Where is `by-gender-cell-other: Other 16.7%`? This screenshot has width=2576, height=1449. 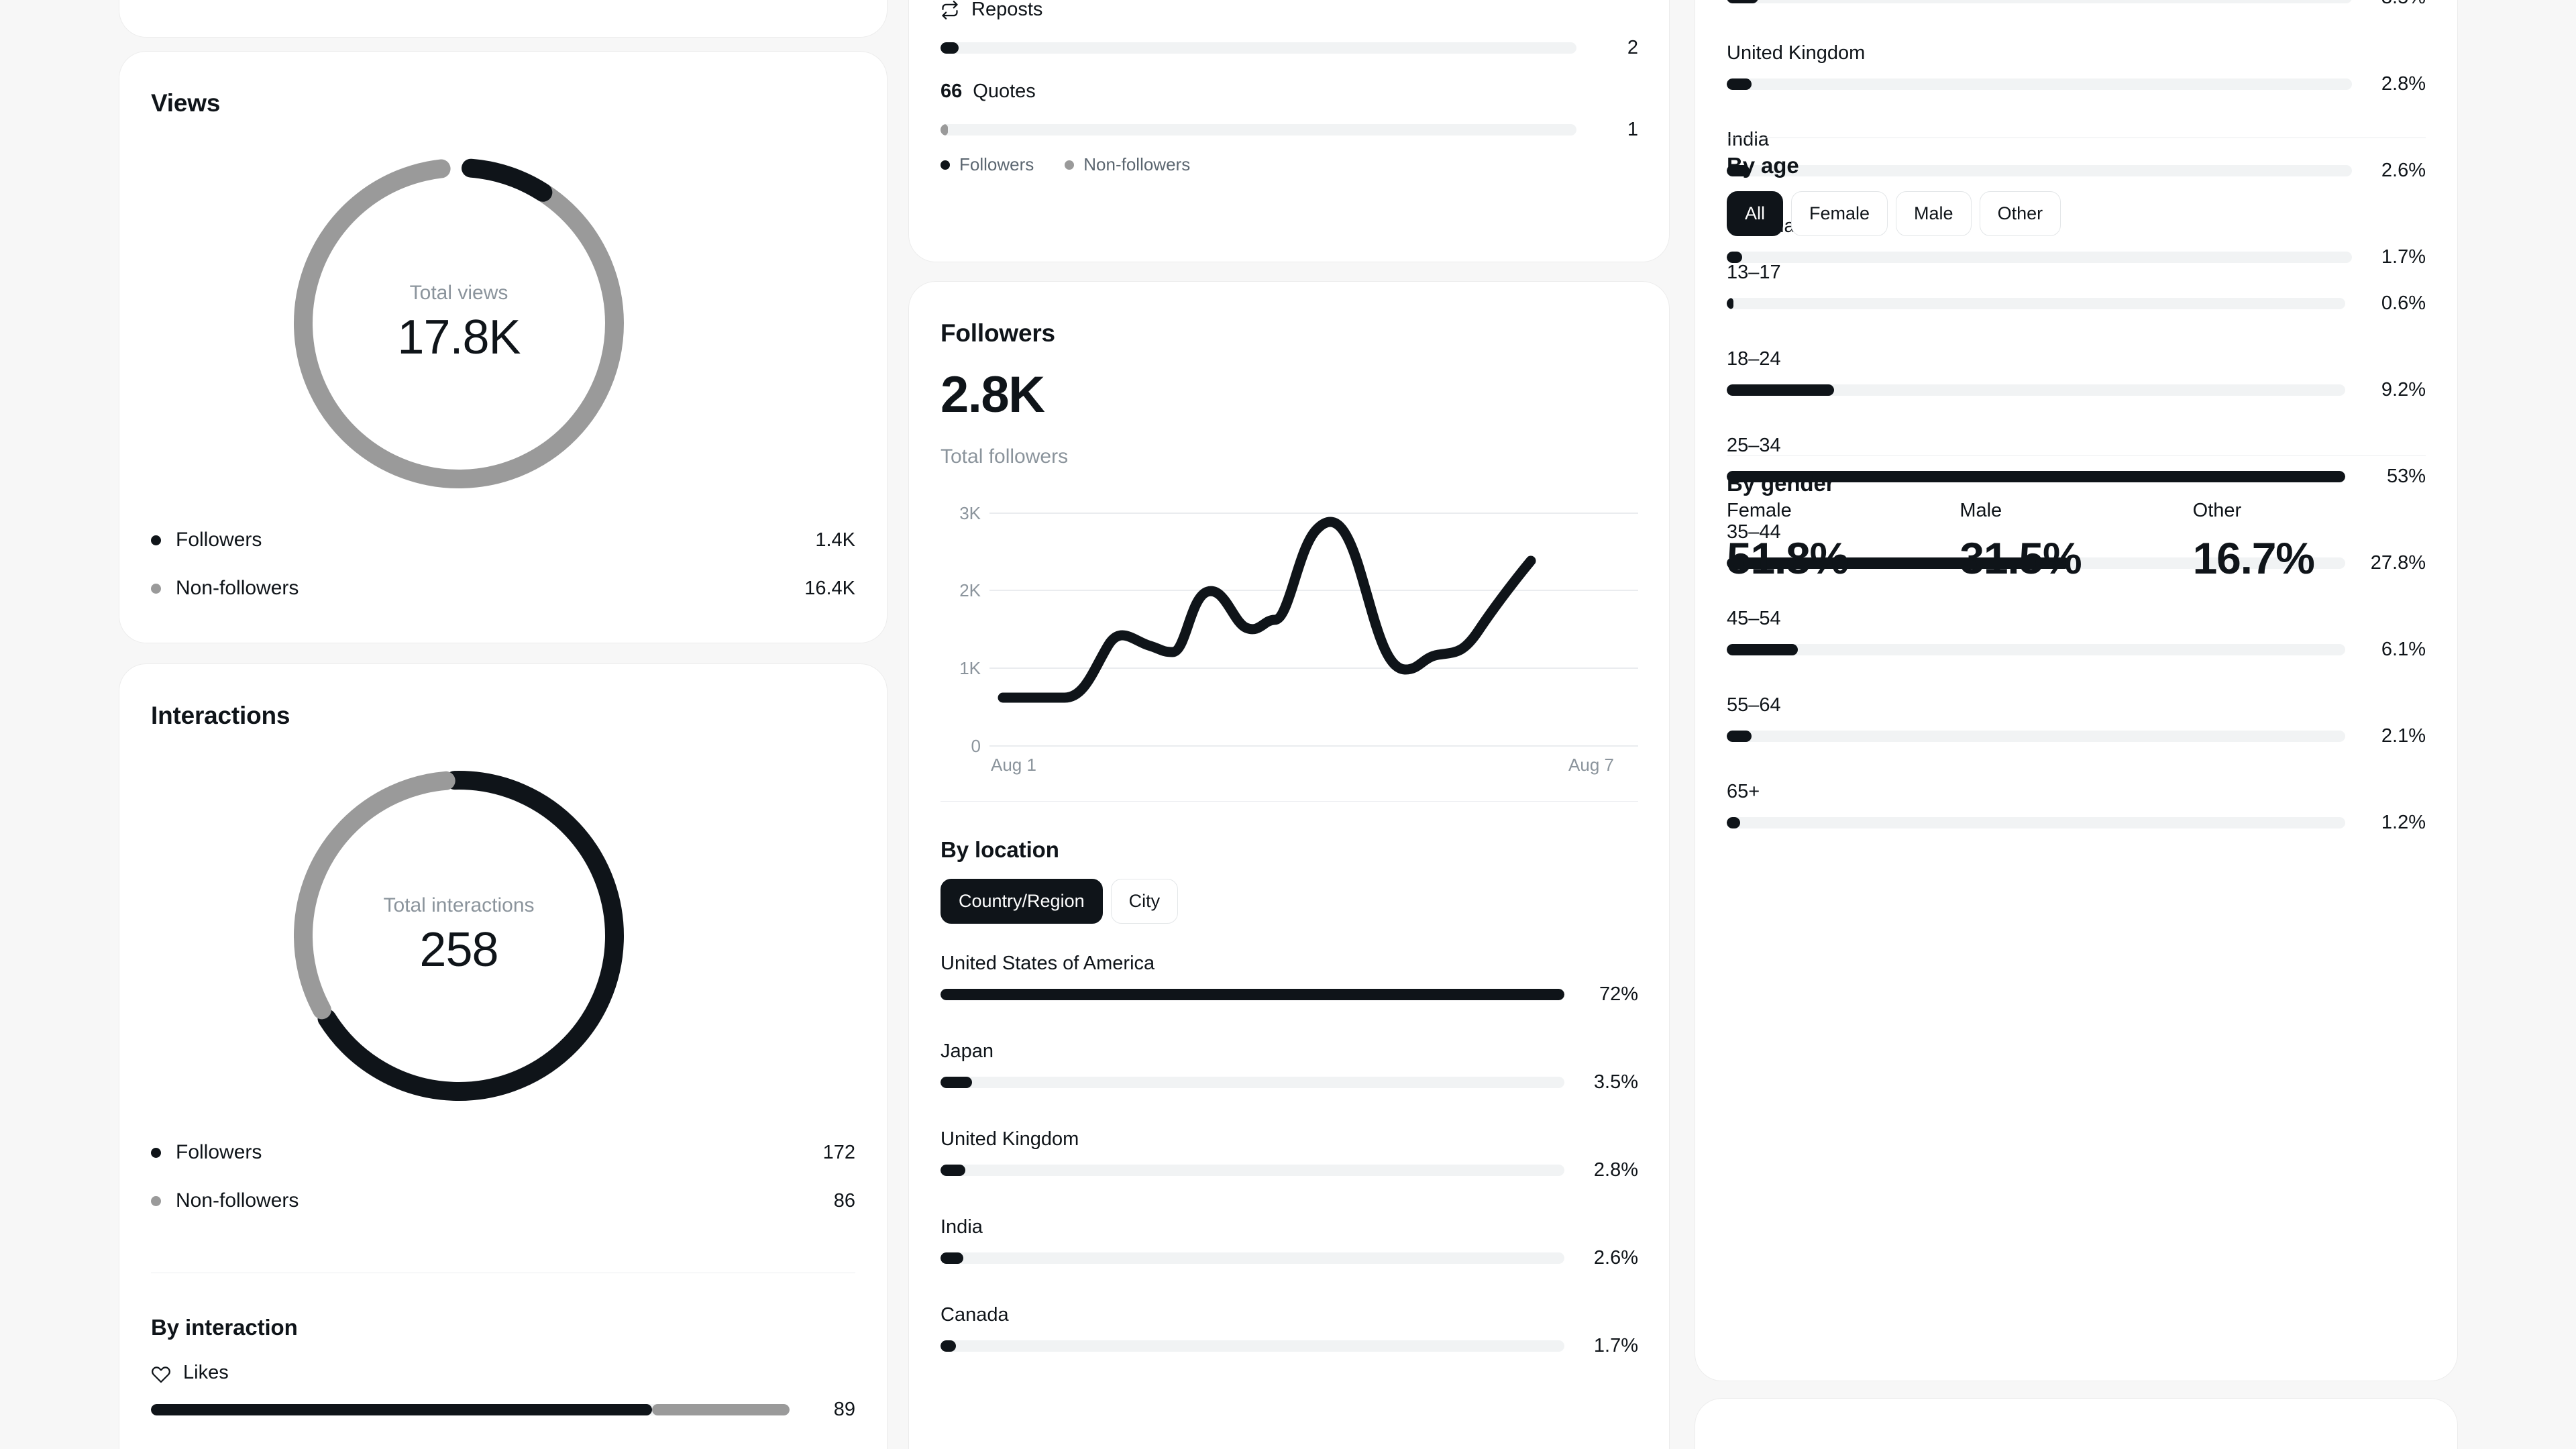 by-gender-cell-other: Other 16.7% is located at coordinates (2309, 542).